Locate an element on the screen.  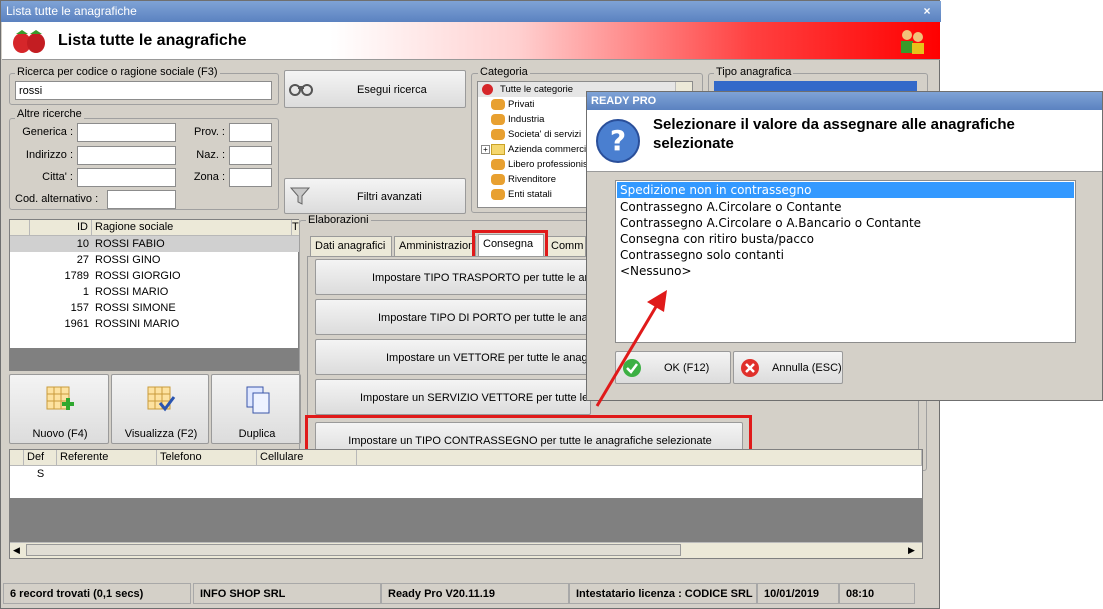
category-label: Categoria is located at coordinates (504, 72).